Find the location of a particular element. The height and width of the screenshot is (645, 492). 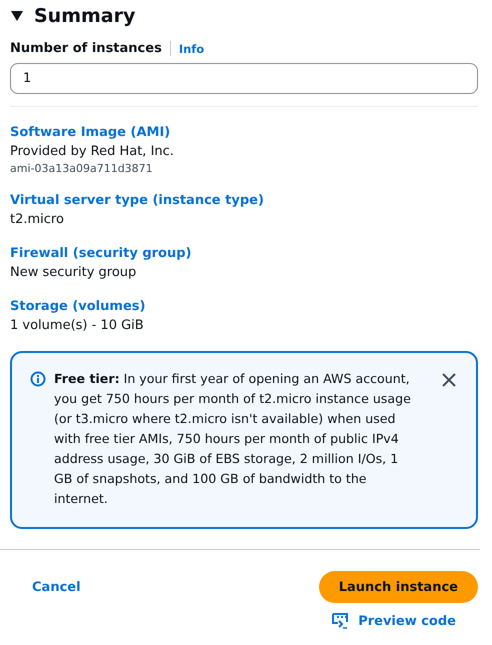

detail-value: New security group is located at coordinates (74, 273).